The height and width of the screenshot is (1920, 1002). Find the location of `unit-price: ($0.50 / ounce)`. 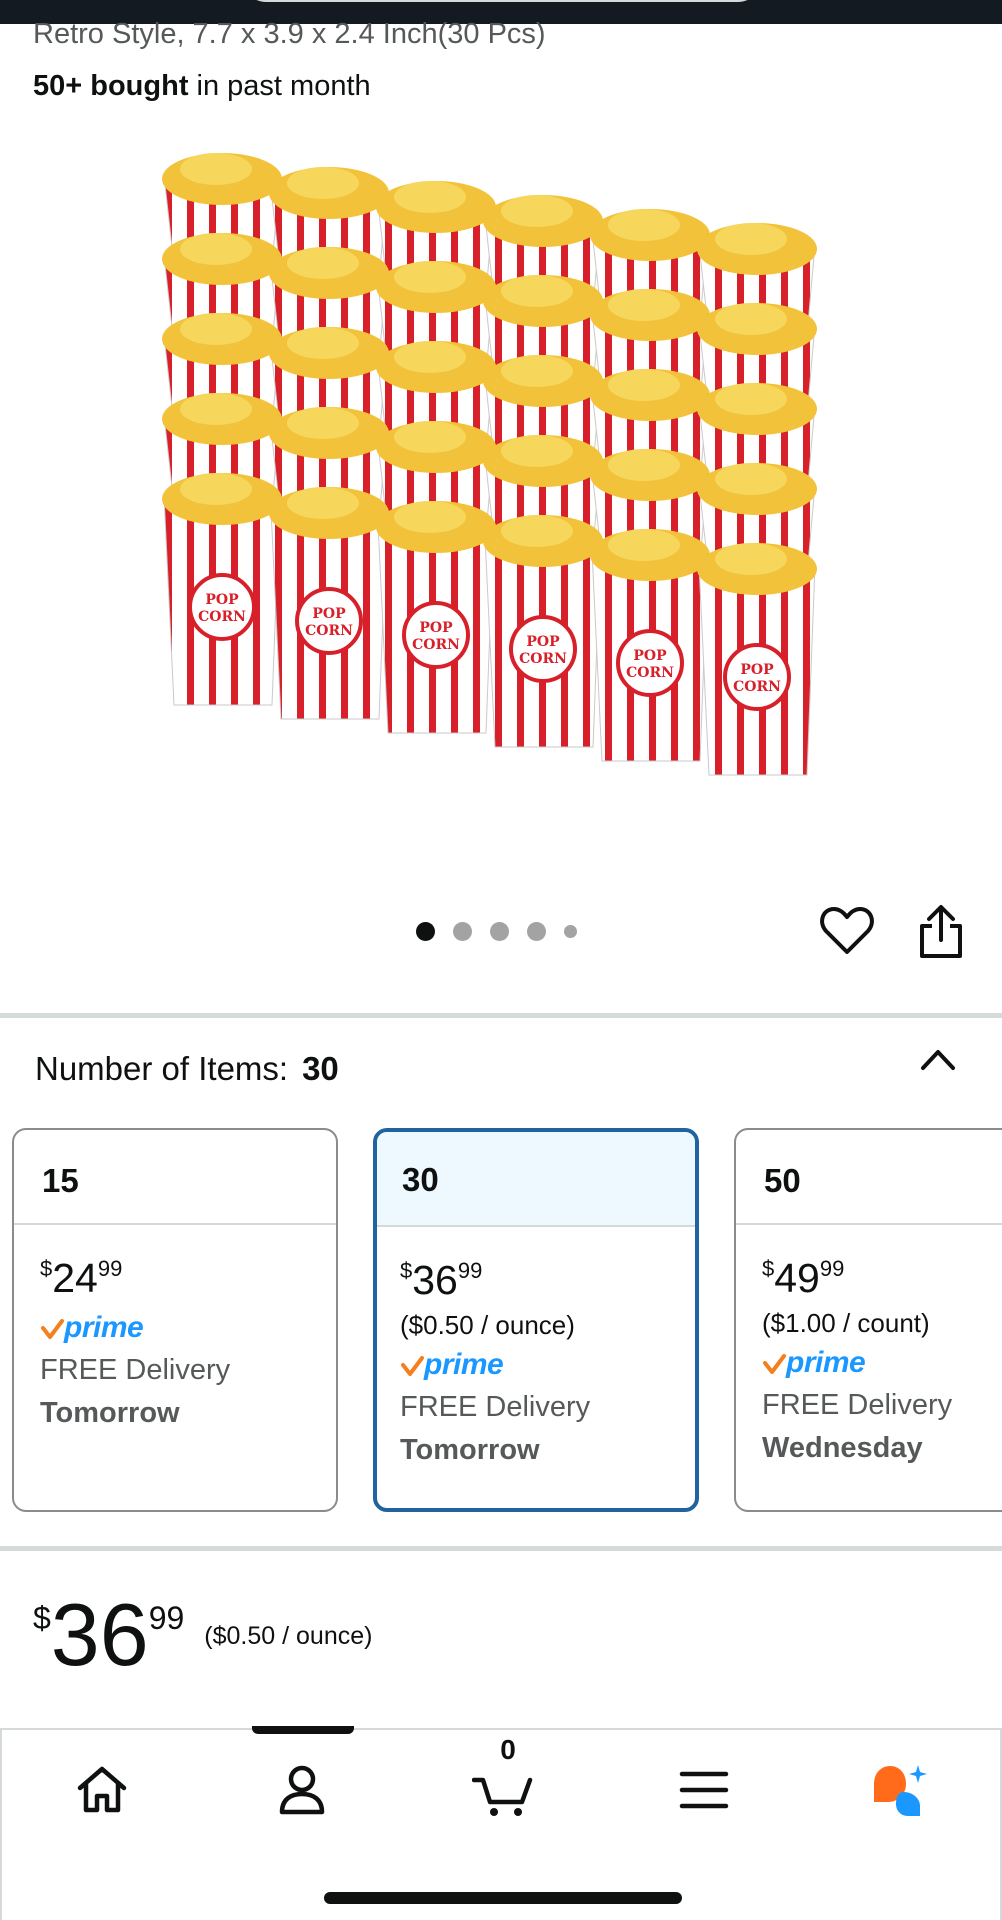

unit-price: ($0.50 / ounce) is located at coordinates (487, 1325).